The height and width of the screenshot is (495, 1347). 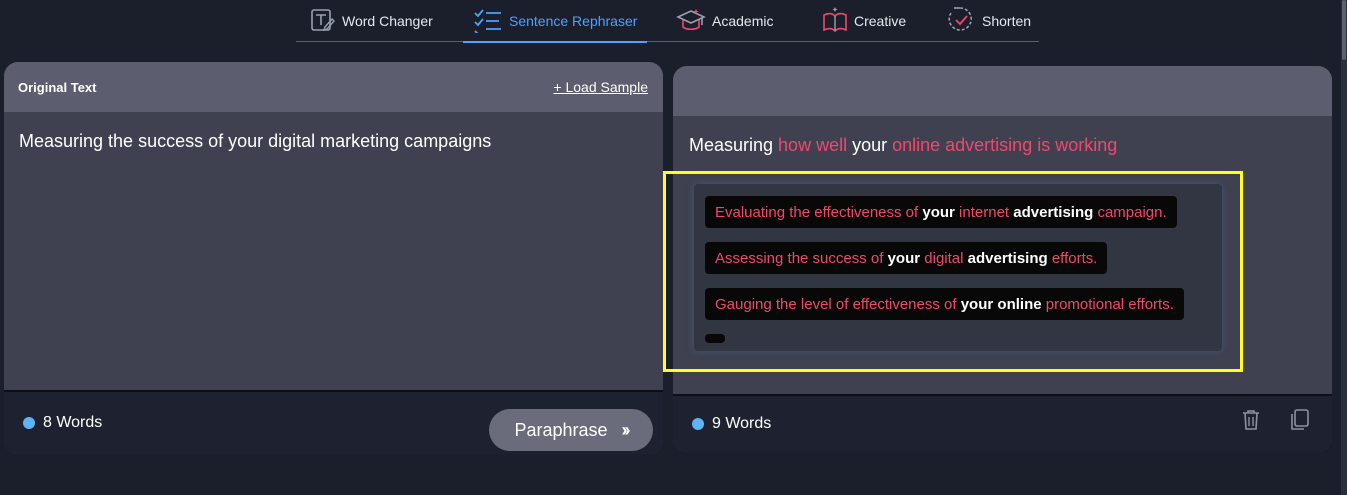 I want to click on output-changed-phrase: how well, so click(x=812, y=145).